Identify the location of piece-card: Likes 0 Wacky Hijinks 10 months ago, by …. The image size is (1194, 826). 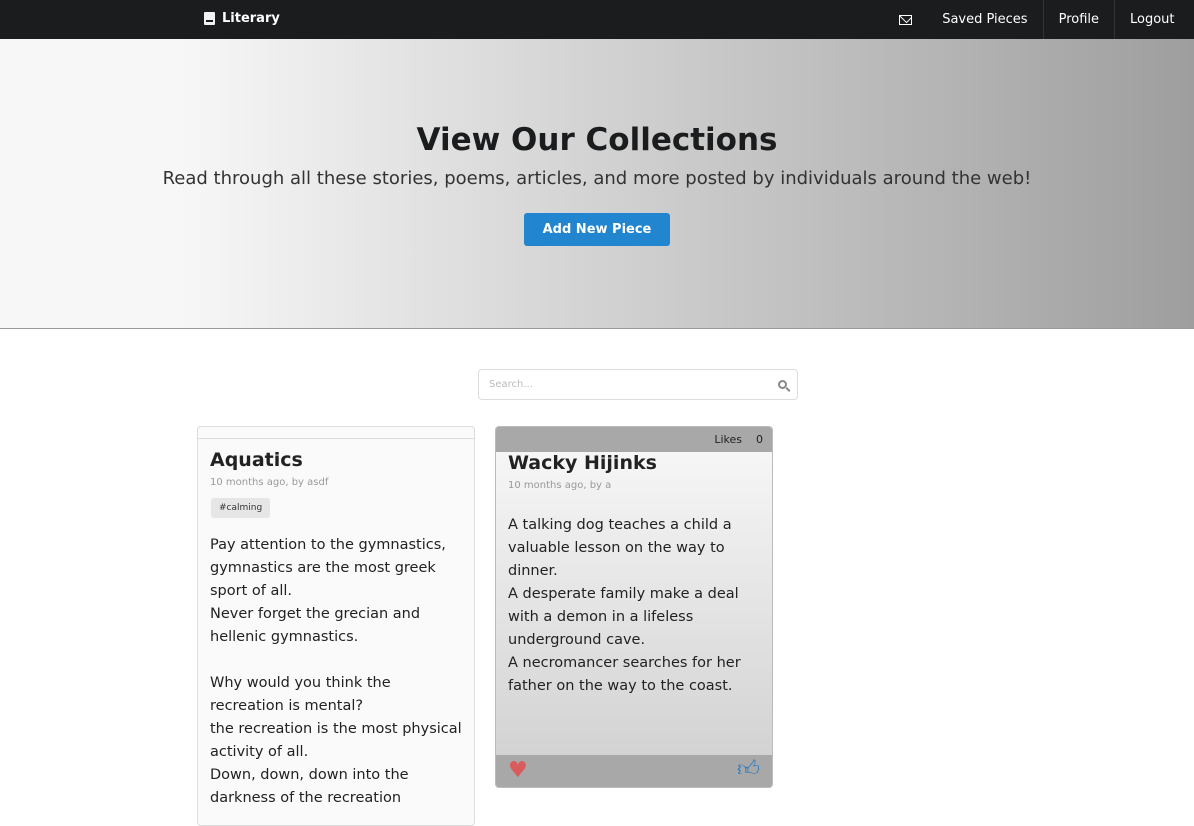
(634, 607).